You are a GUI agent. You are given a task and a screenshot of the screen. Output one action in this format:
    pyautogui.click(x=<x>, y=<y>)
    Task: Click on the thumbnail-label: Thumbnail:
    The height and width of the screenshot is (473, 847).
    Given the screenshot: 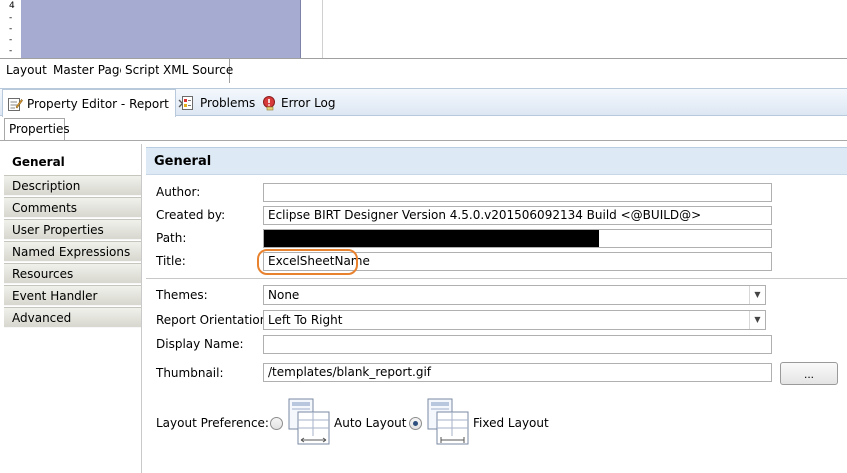 What is the action you would take?
    pyautogui.click(x=190, y=373)
    